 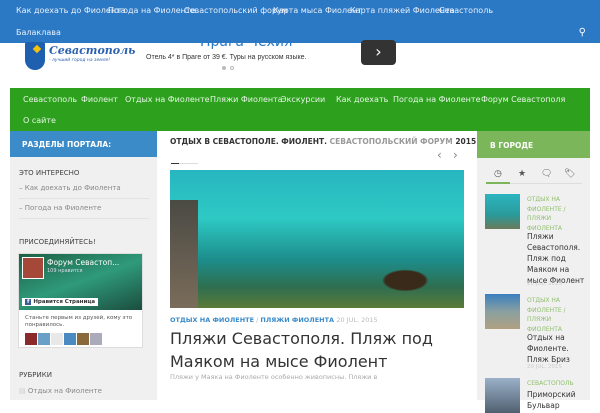 What do you see at coordinates (35, 375) in the screenshot?
I see `widget-title: РУБРИКИ` at bounding box center [35, 375].